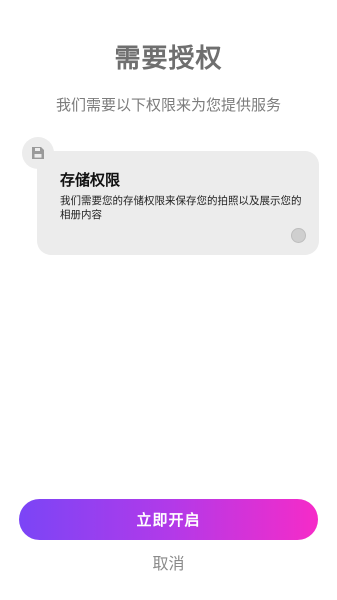  Describe the element at coordinates (181, 208) in the screenshot. I see `permission-description: 我们需要您的存储权限来保存您的拍照以及展示您的相册内容` at that location.